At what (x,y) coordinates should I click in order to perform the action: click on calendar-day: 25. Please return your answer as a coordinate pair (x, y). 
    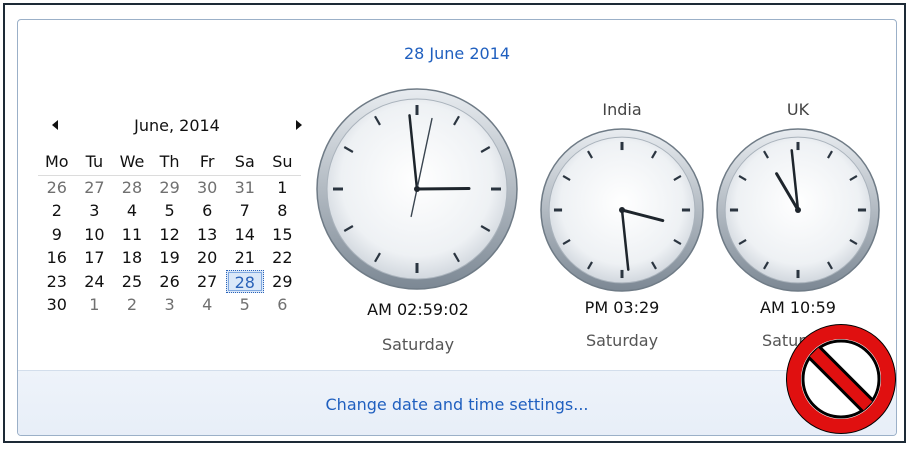
    Looking at the image, I should click on (132, 282).